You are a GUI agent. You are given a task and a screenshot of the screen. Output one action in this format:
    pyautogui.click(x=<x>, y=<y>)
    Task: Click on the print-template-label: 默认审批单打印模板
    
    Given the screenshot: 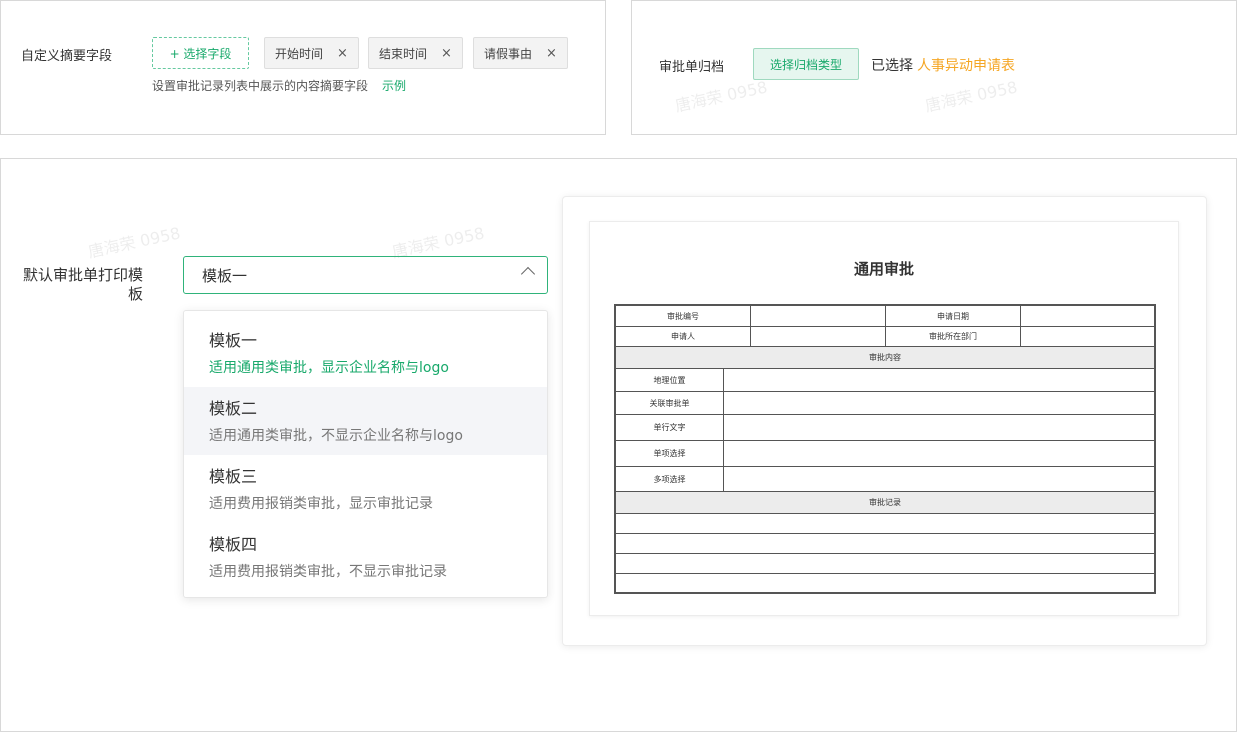 What is the action you would take?
    pyautogui.click(x=82, y=284)
    